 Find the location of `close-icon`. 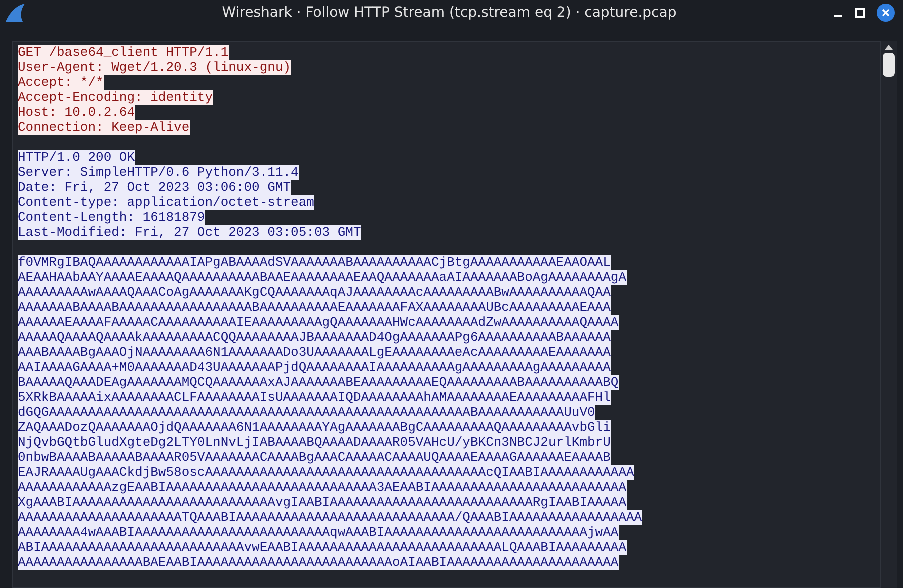

close-icon is located at coordinates (886, 13).